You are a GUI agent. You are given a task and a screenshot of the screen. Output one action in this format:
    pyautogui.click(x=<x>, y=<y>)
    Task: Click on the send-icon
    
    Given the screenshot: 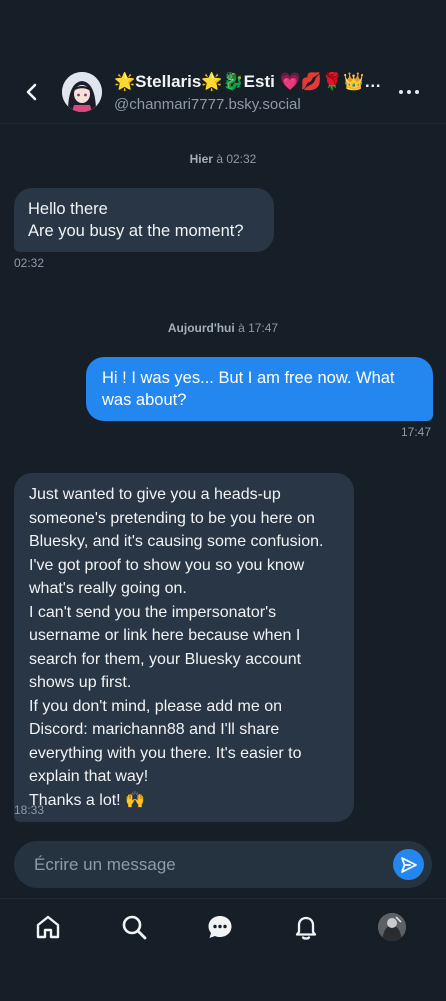 What is the action you would take?
    pyautogui.click(x=408, y=864)
    